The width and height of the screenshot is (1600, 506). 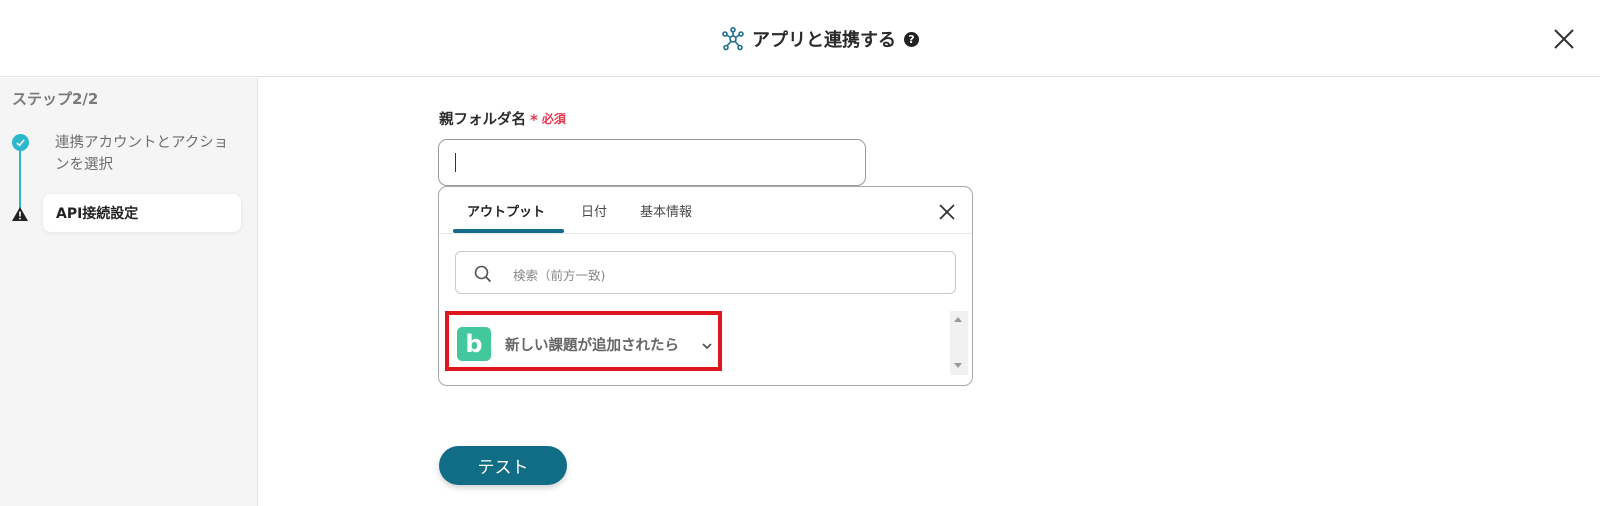 I want to click on scroll-down-arrow-icon, so click(x=958, y=365).